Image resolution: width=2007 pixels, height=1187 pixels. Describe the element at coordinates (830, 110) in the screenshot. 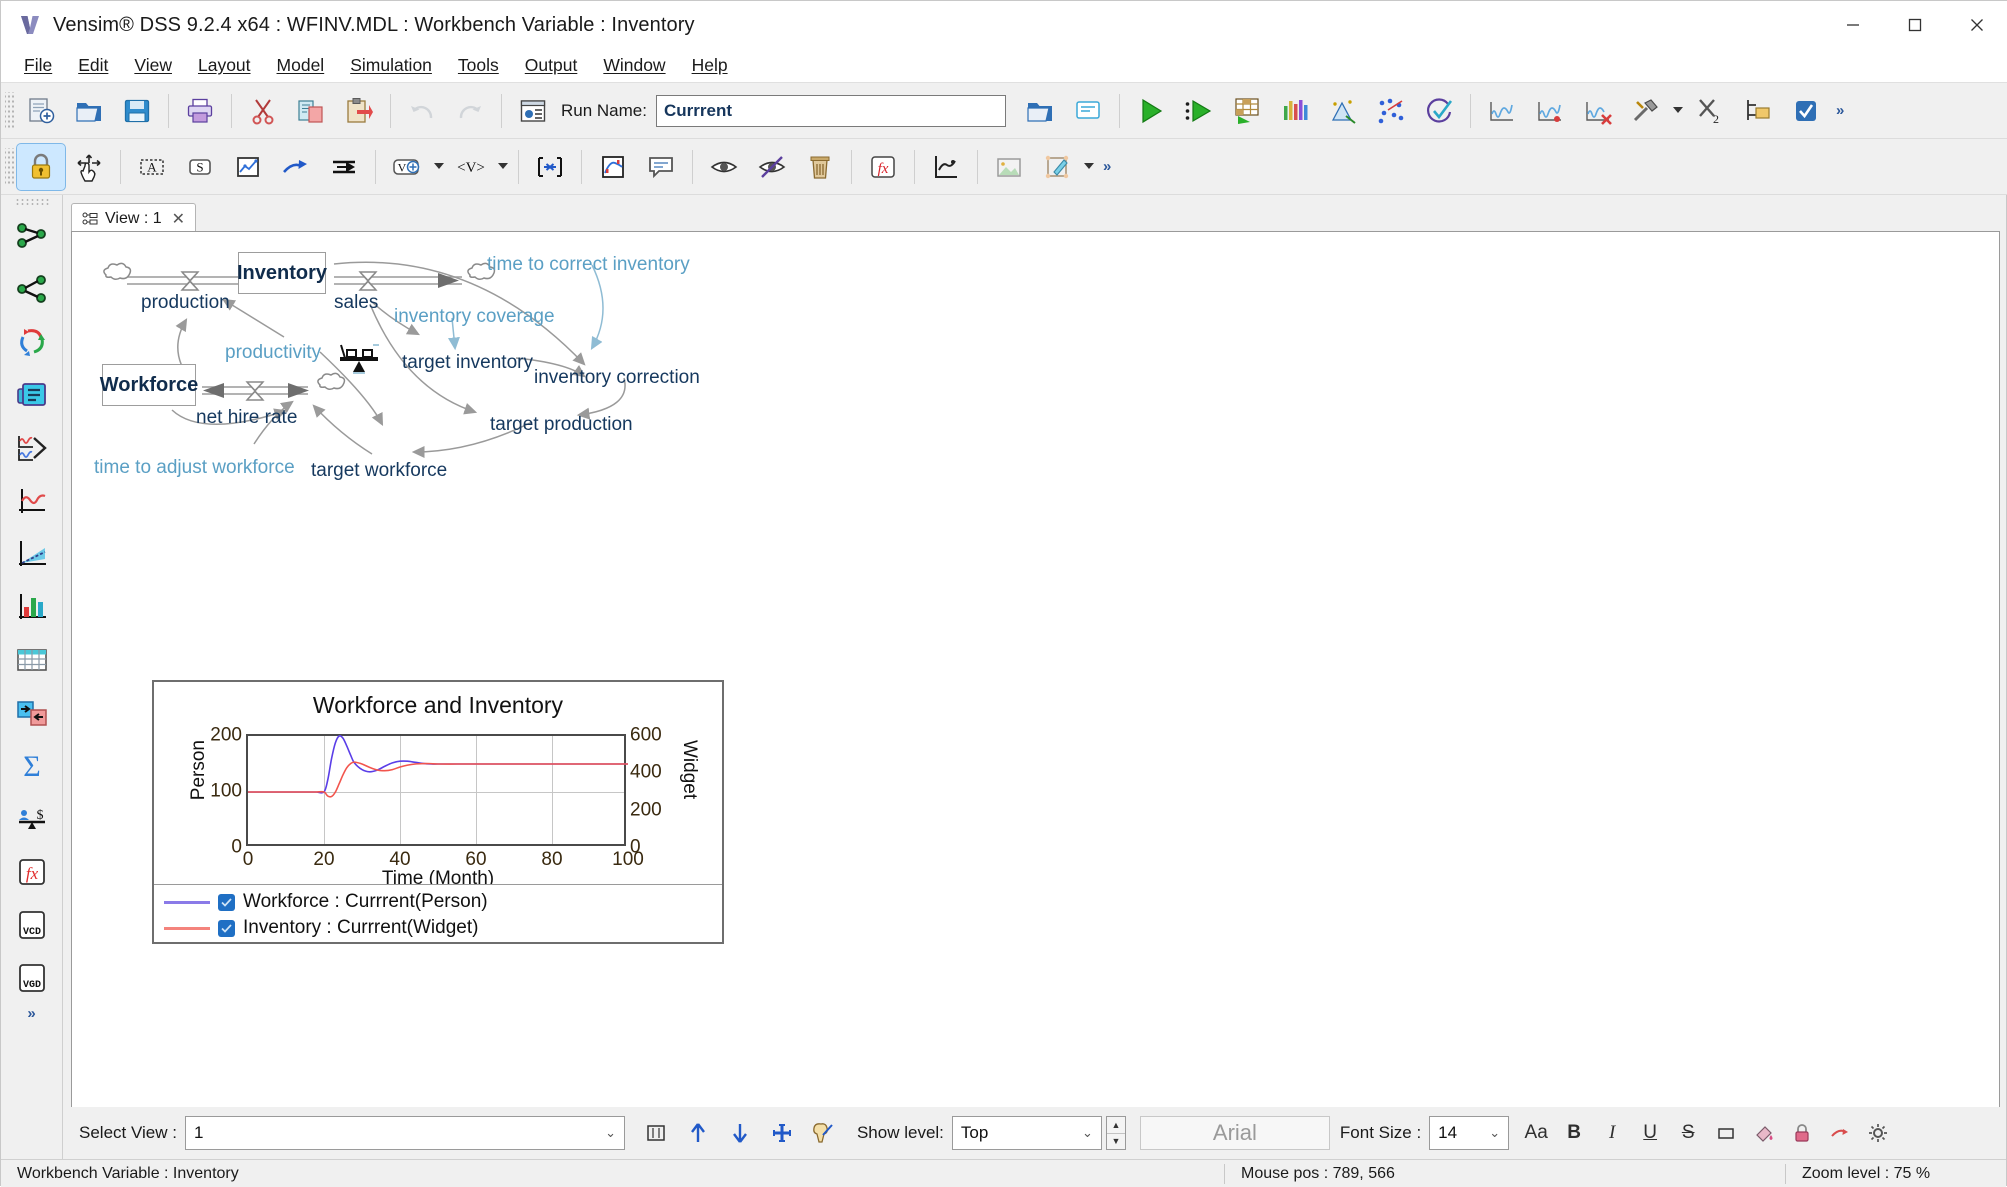

I see `run-name-input` at that location.